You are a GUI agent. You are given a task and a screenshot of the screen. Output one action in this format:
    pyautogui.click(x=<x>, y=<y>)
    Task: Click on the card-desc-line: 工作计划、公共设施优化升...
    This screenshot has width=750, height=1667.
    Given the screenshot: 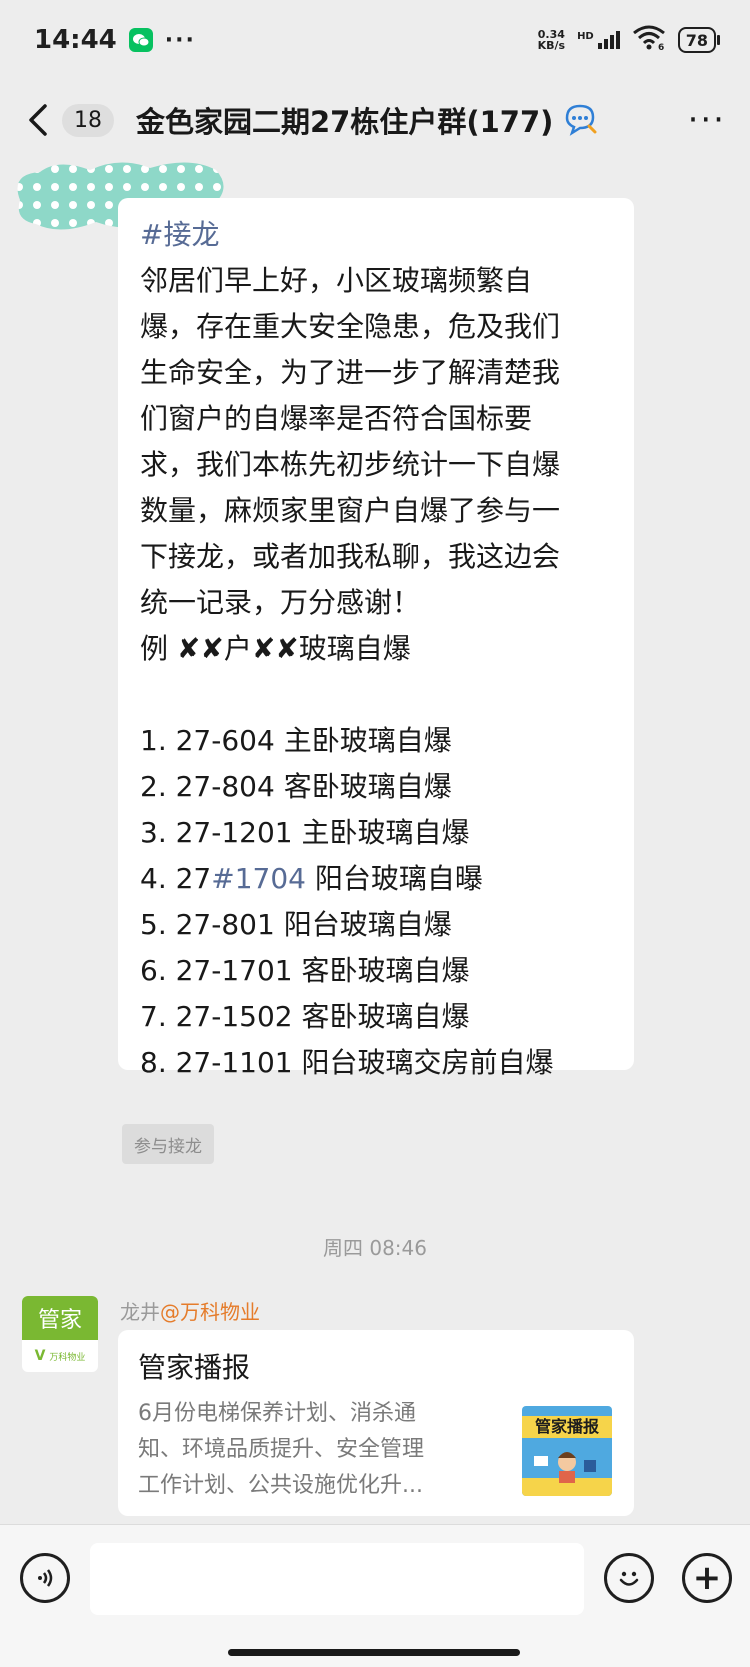 What is the action you would take?
    pyautogui.click(x=280, y=1485)
    